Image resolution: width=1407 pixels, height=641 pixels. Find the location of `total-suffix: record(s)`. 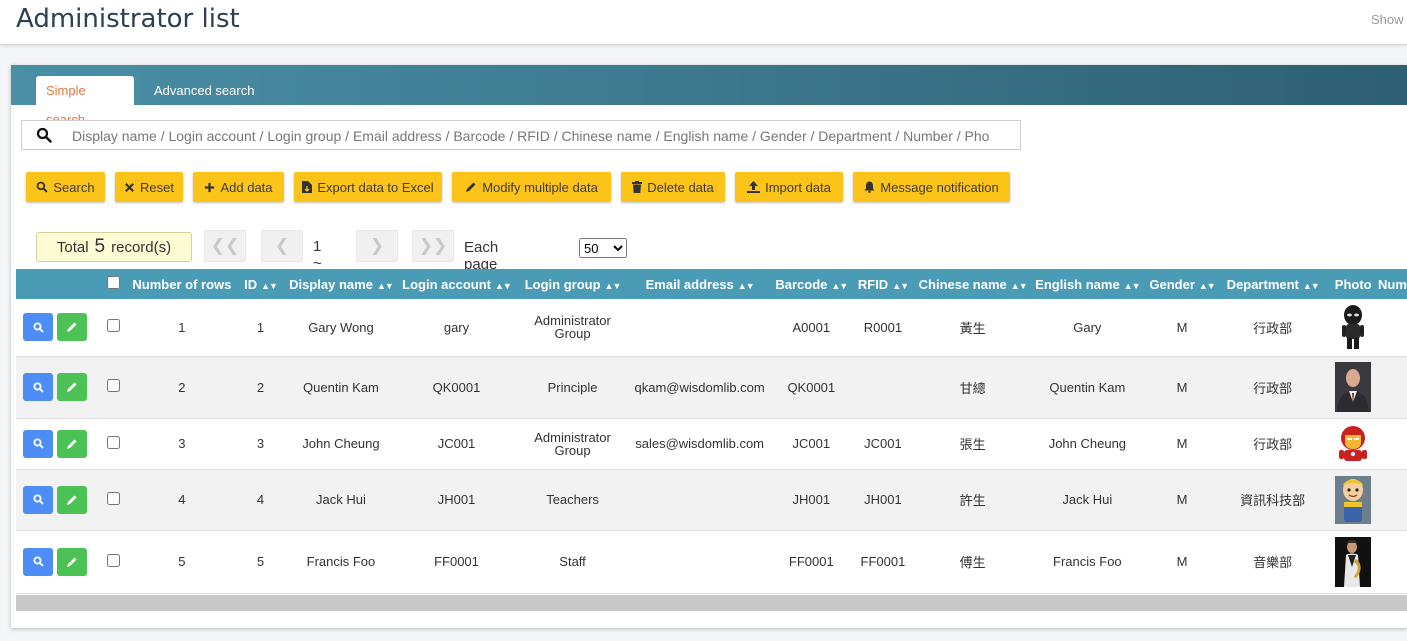

total-suffix: record(s) is located at coordinates (141, 247).